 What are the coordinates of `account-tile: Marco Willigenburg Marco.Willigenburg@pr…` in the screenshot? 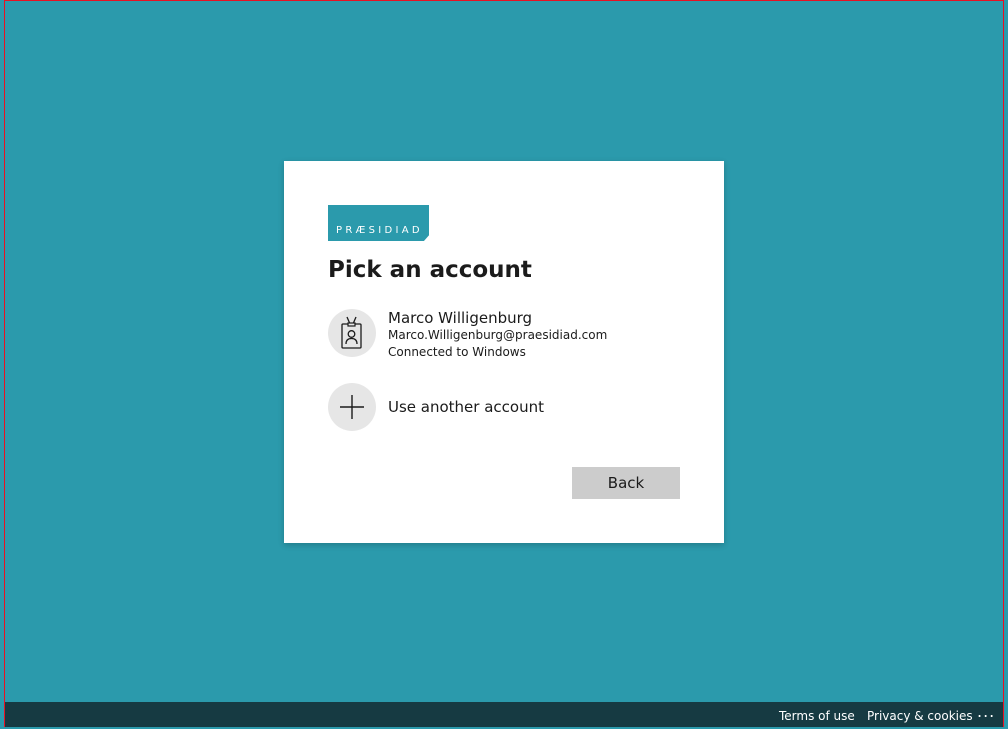 It's located at (504, 335).